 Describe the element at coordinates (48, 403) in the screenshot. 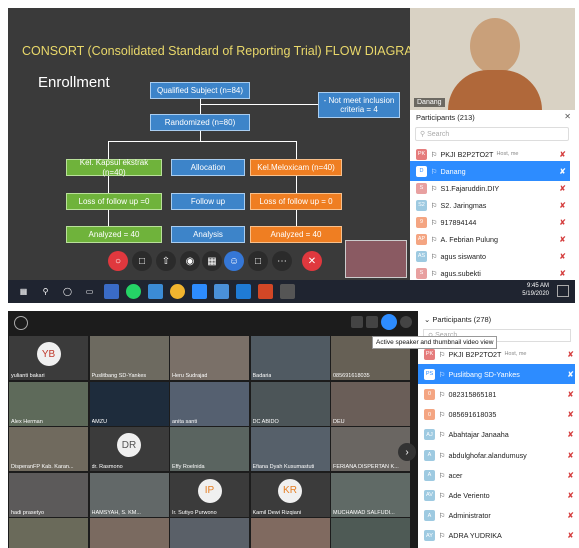

I see `video-tile: Alex Herman` at that location.